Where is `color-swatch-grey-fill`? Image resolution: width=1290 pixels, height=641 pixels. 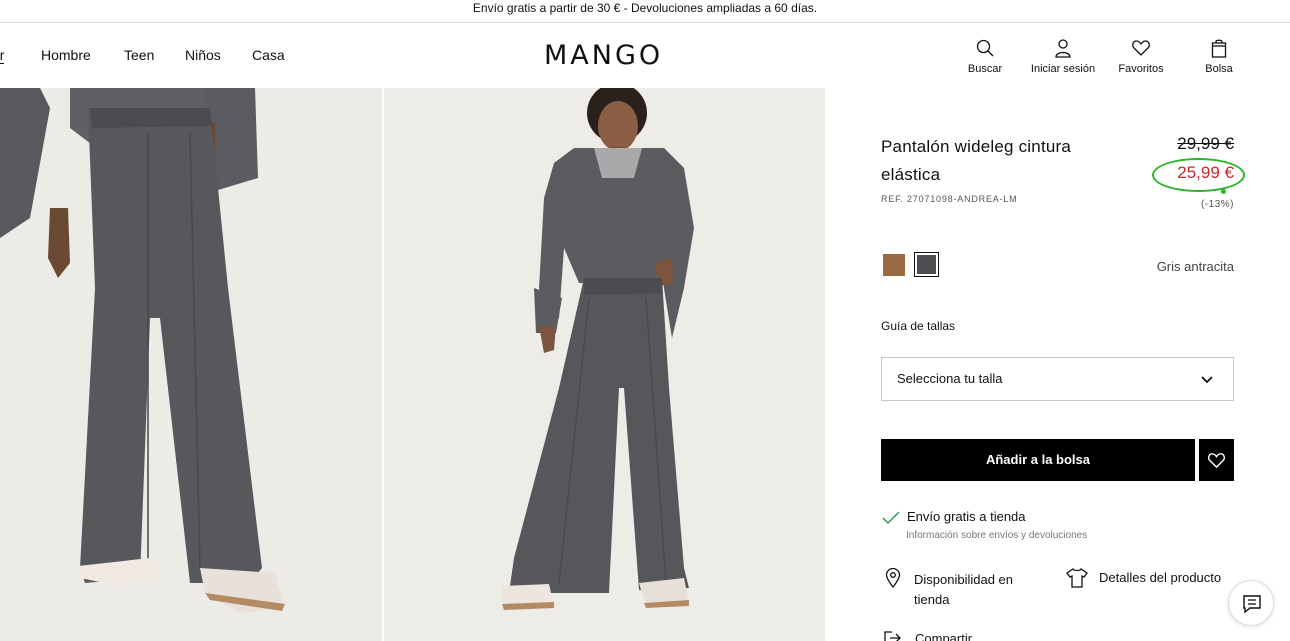
color-swatch-grey-fill is located at coordinates (926, 264).